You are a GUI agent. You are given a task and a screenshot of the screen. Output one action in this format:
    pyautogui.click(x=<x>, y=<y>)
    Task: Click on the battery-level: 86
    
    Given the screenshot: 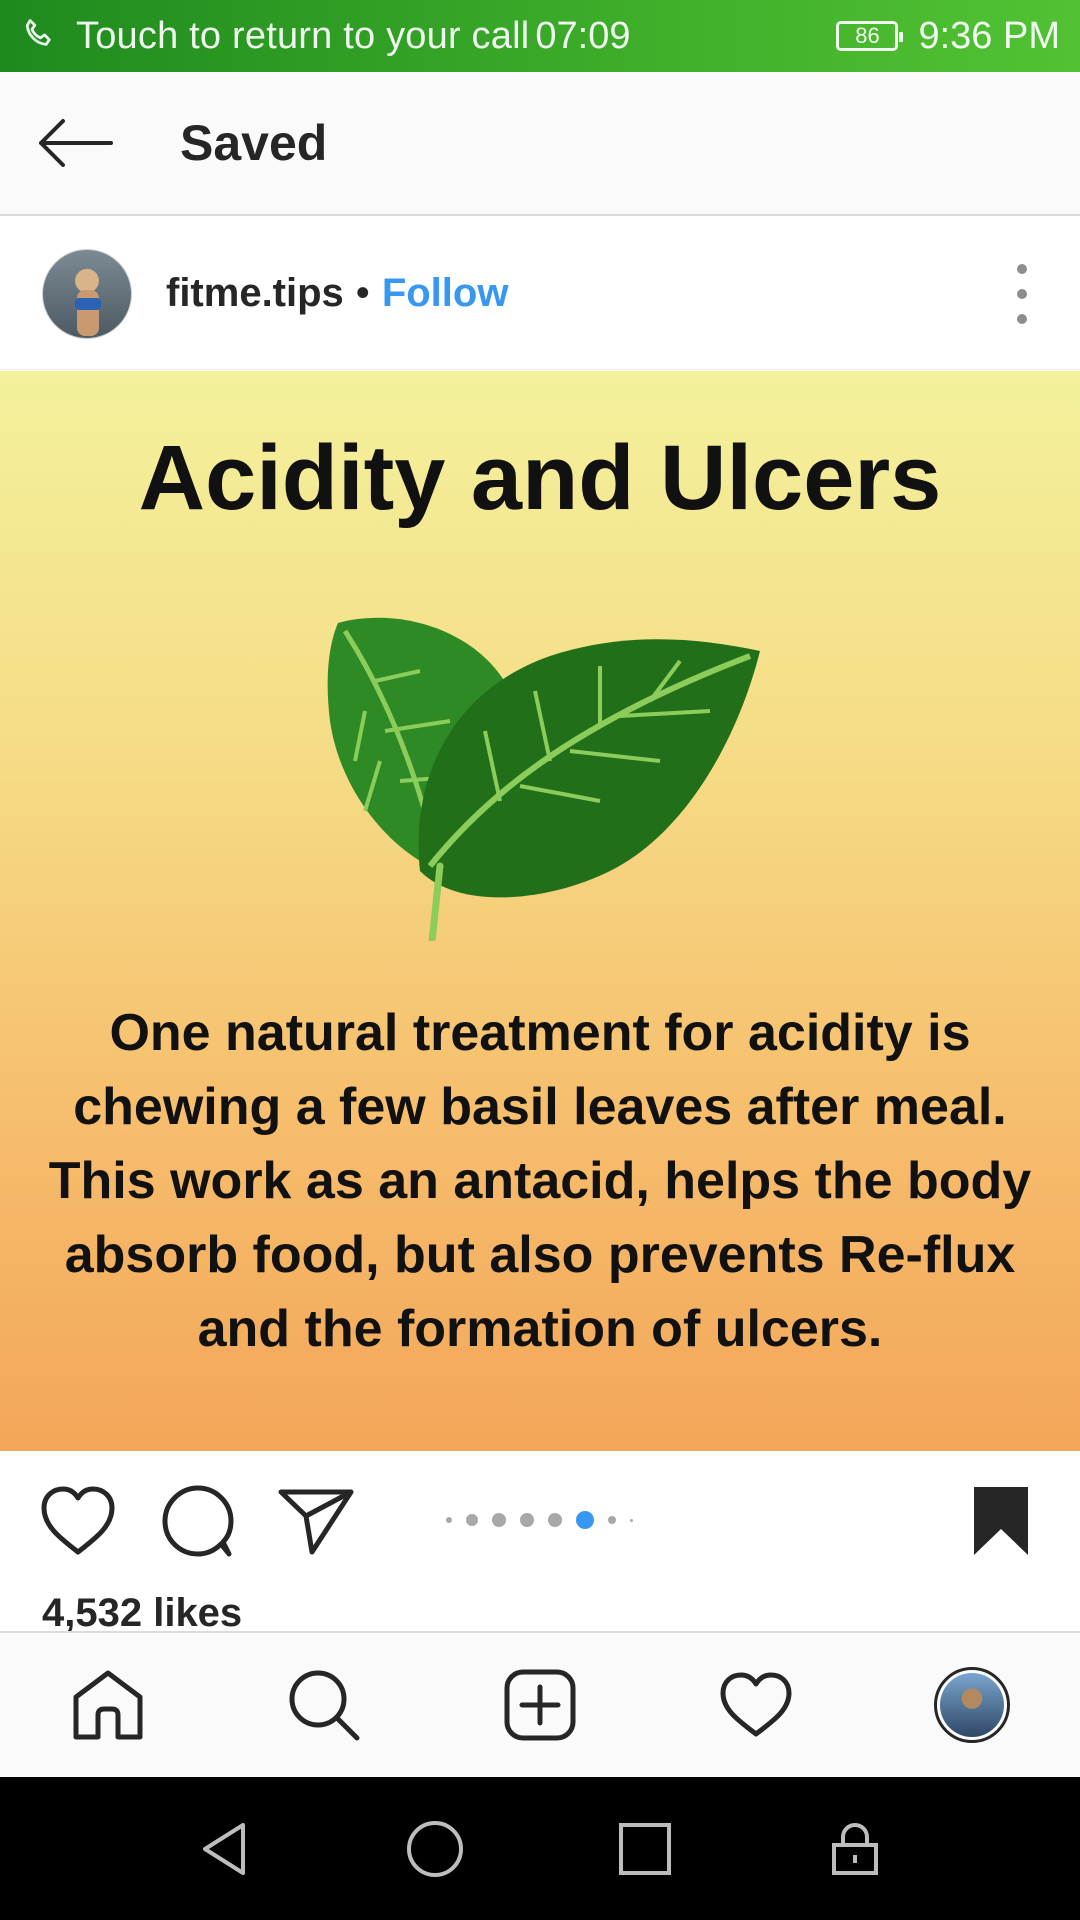 What is the action you would take?
    pyautogui.click(x=867, y=35)
    